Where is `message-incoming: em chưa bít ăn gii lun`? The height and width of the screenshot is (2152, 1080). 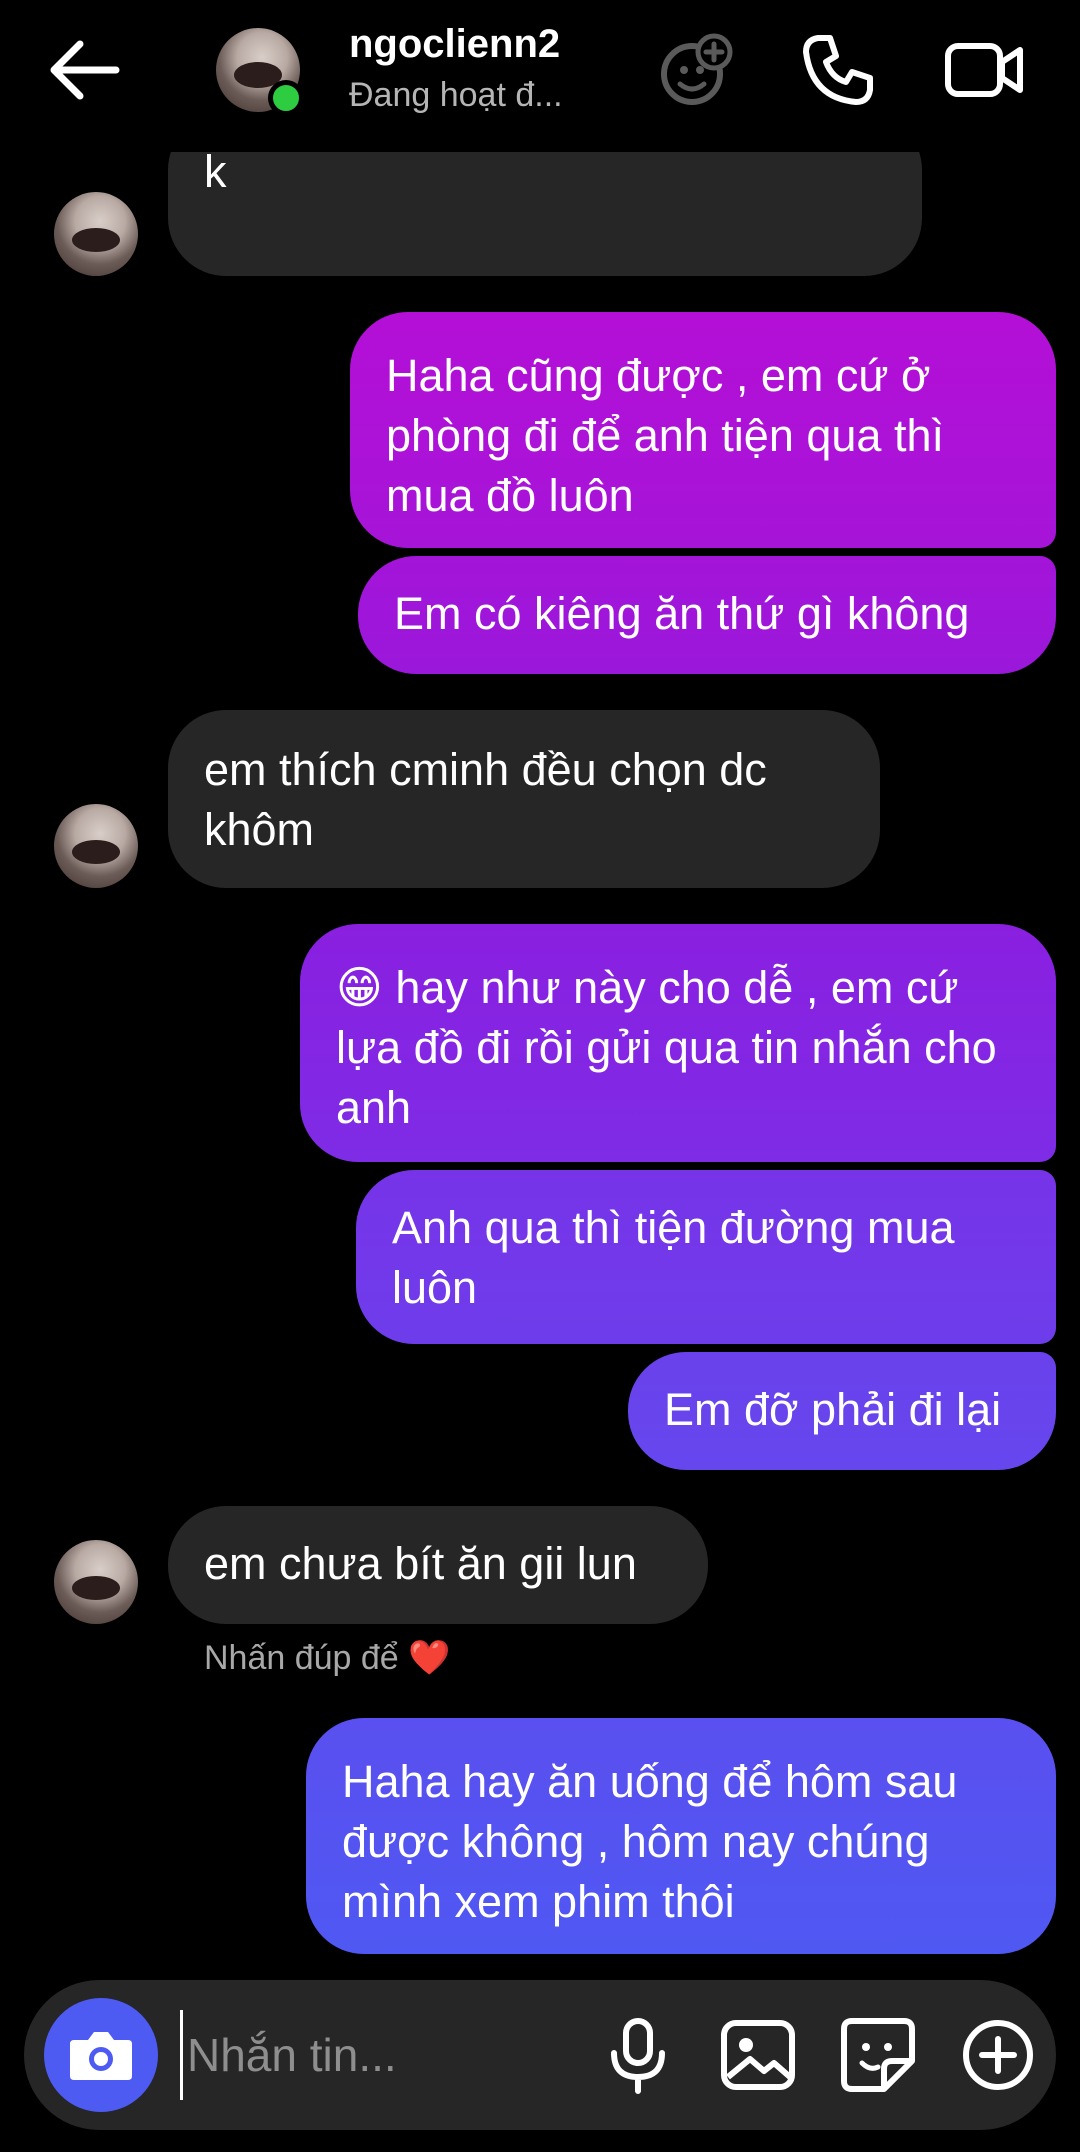 message-incoming: em chưa bít ăn gii lun is located at coordinates (438, 1565).